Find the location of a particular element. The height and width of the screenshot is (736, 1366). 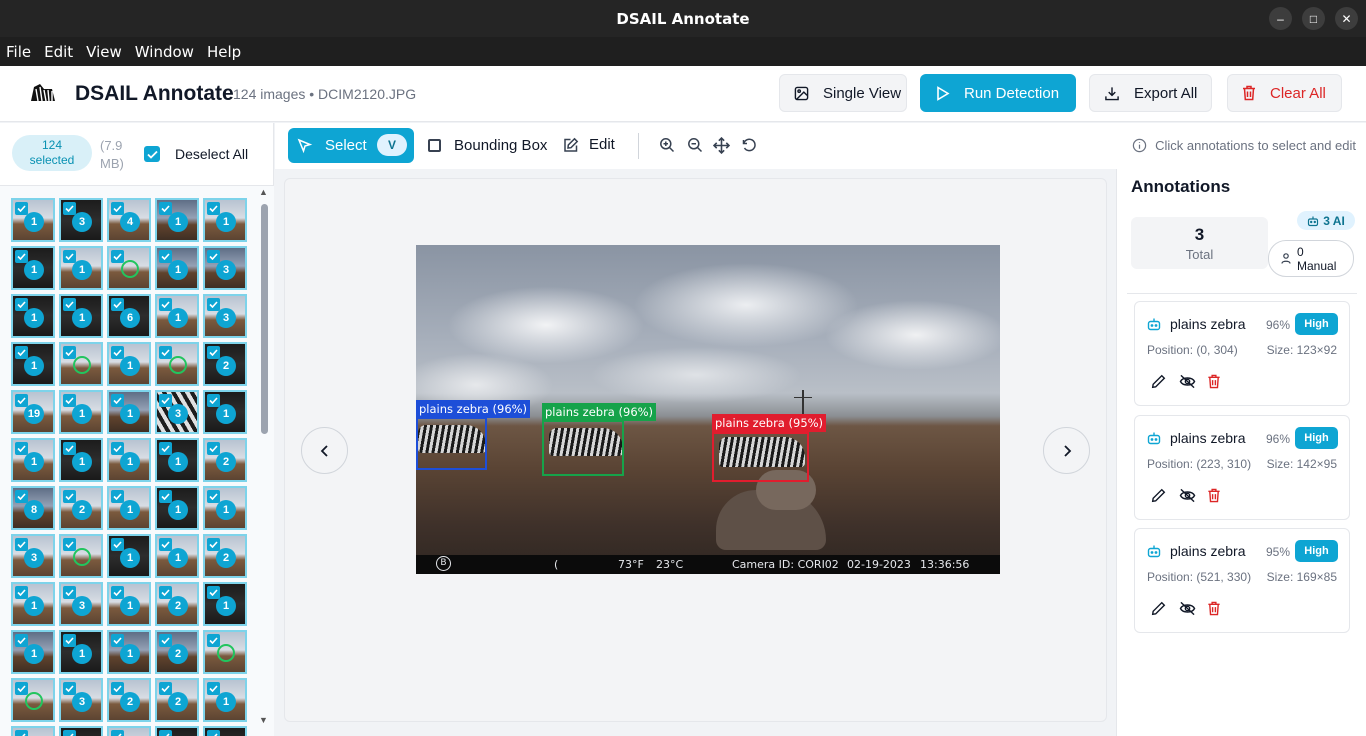

reset-icon is located at coordinates (749, 145).